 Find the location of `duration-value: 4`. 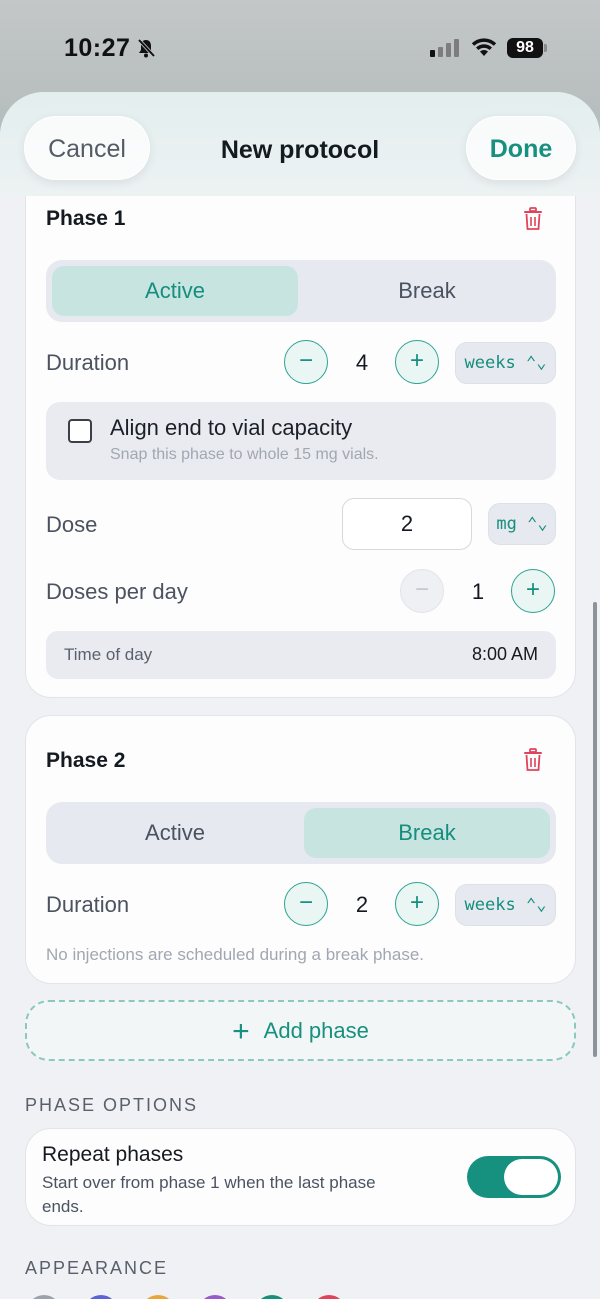

duration-value: 4 is located at coordinates (362, 362).